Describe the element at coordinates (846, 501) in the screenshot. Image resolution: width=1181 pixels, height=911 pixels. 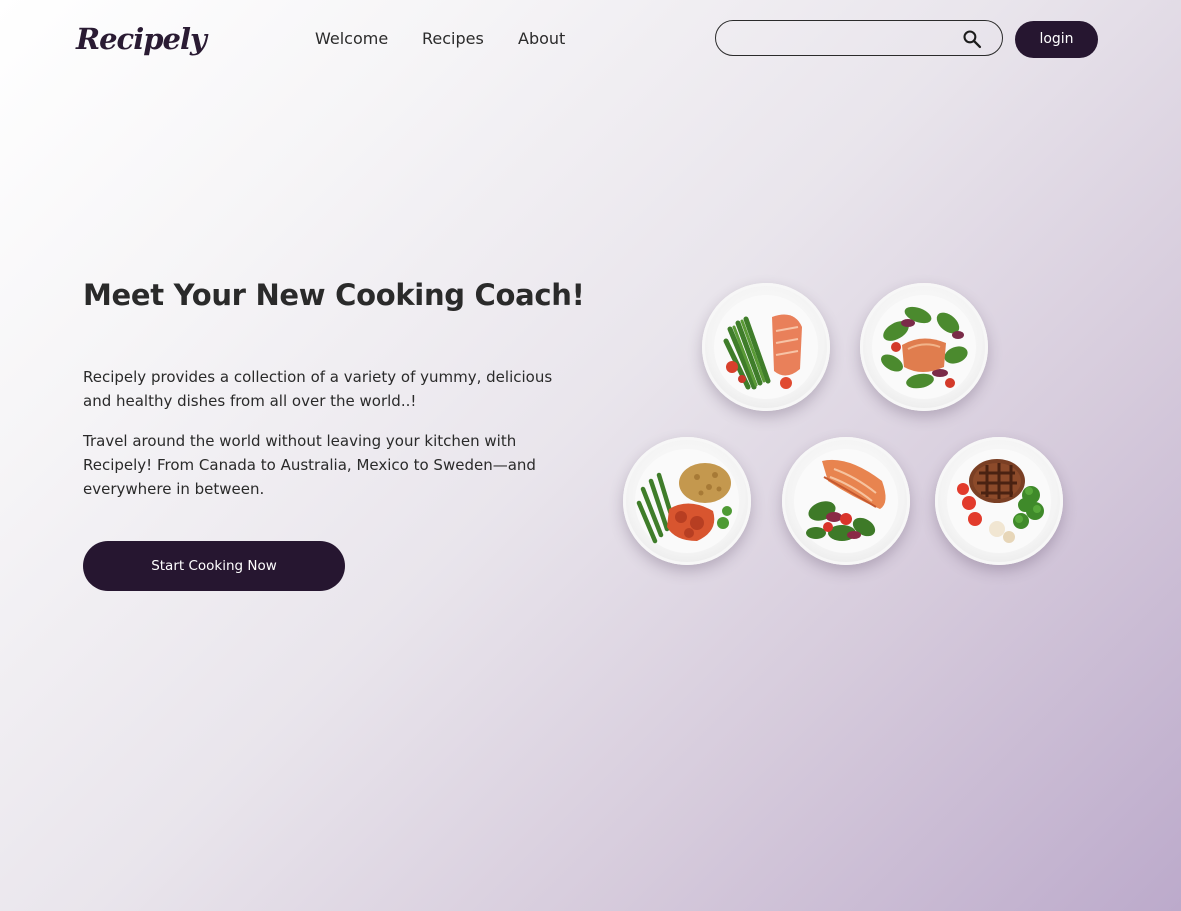
I see `salmon-greens-plate-image` at that location.